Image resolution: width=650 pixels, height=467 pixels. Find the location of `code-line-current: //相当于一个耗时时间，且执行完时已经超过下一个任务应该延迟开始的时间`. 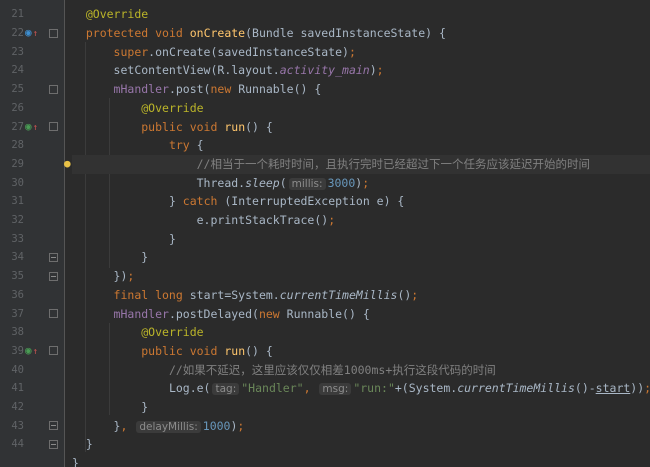

code-line-current: //相当于一个耗时时间，且执行完时已经超过下一个任务应该延迟开始的时间 is located at coordinates (361, 164).